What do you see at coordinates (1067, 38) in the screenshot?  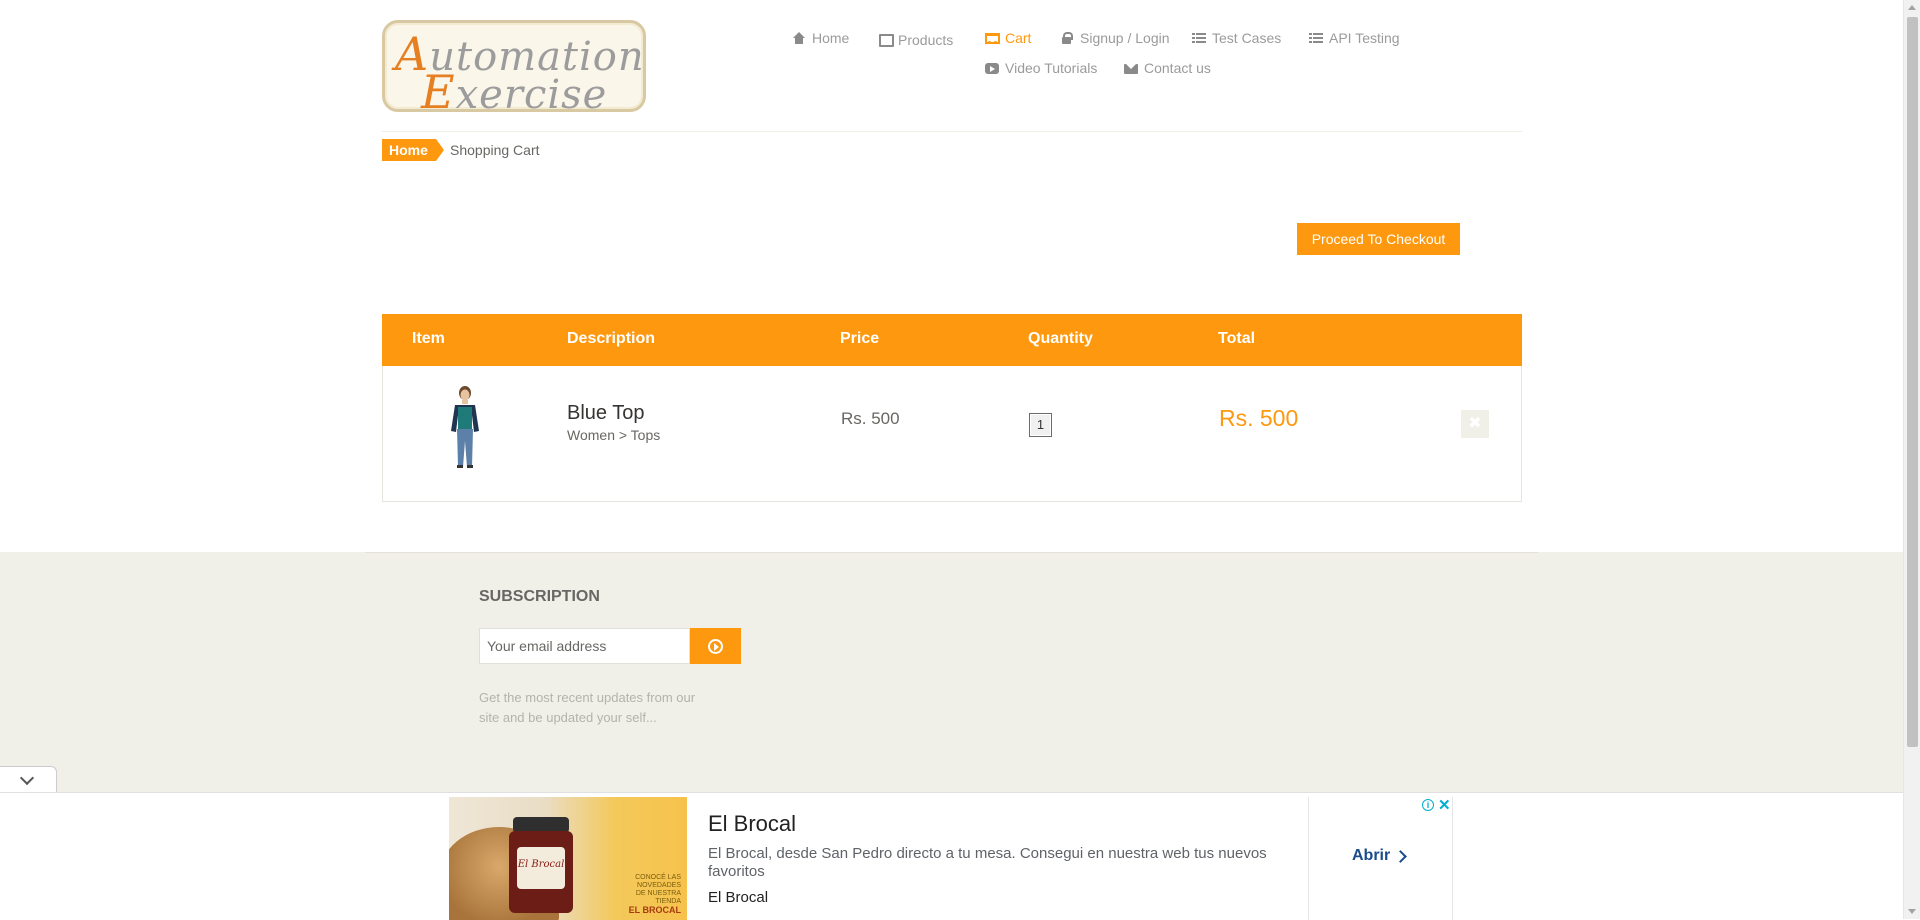 I see `lock-icon` at bounding box center [1067, 38].